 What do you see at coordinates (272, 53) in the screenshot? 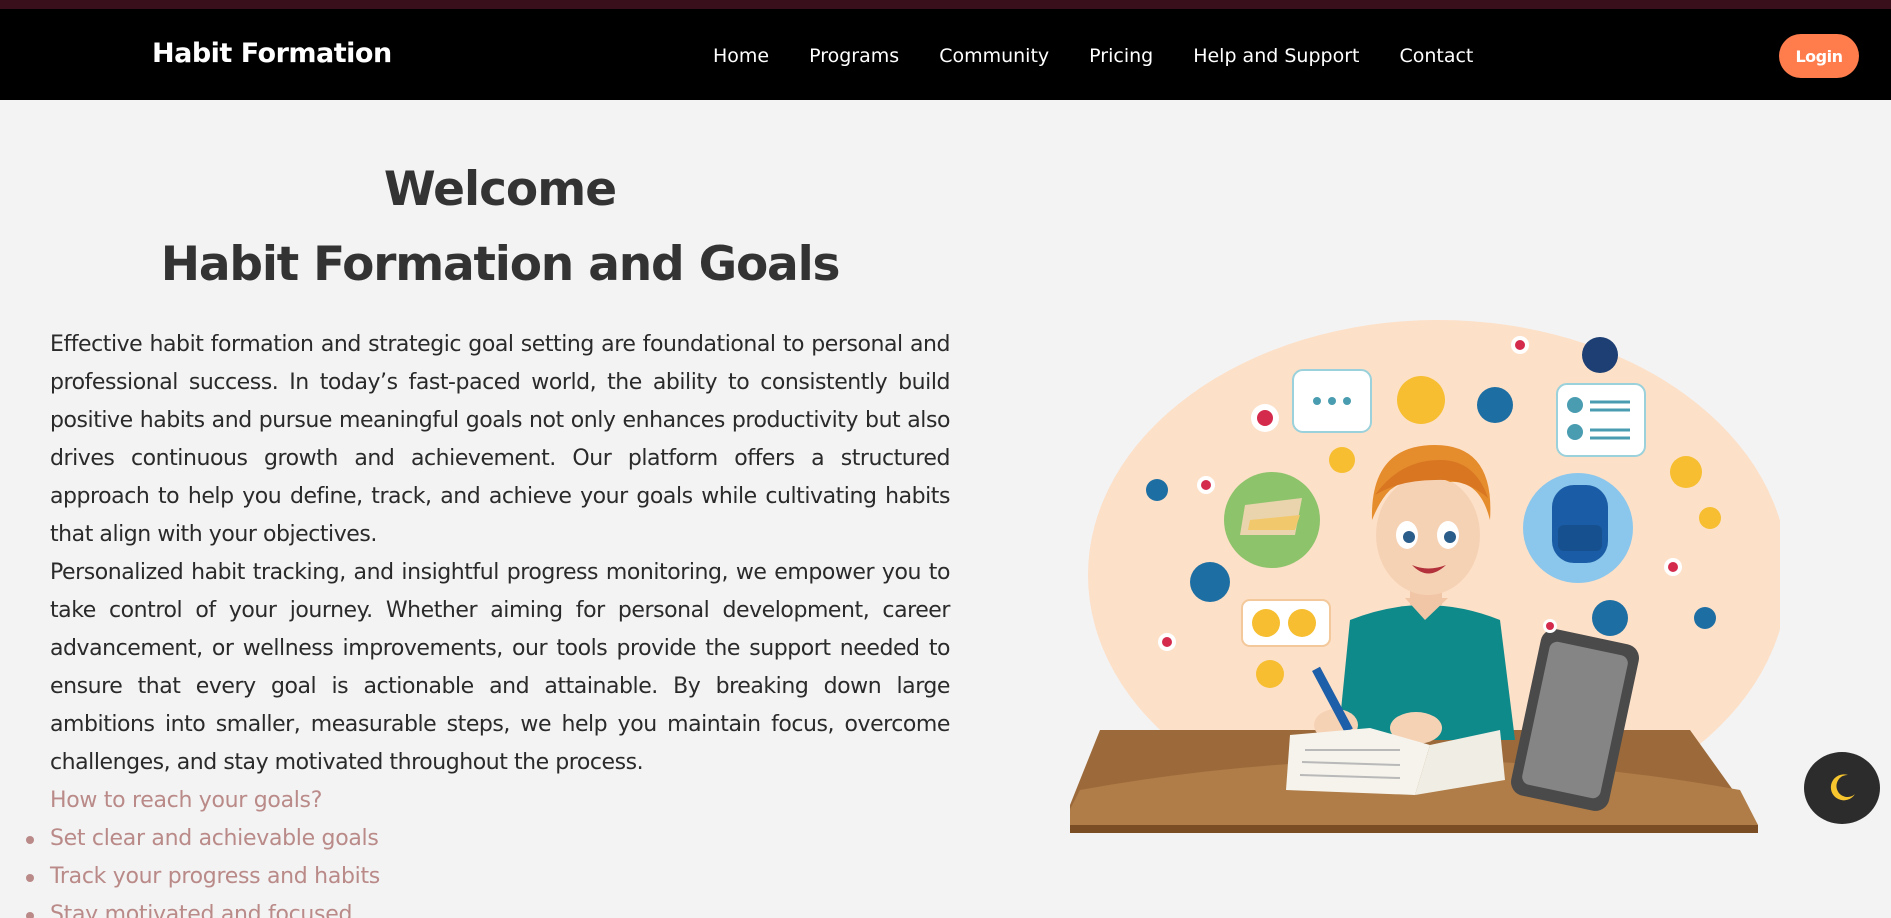
I see `brand-logo: Habit Formation` at bounding box center [272, 53].